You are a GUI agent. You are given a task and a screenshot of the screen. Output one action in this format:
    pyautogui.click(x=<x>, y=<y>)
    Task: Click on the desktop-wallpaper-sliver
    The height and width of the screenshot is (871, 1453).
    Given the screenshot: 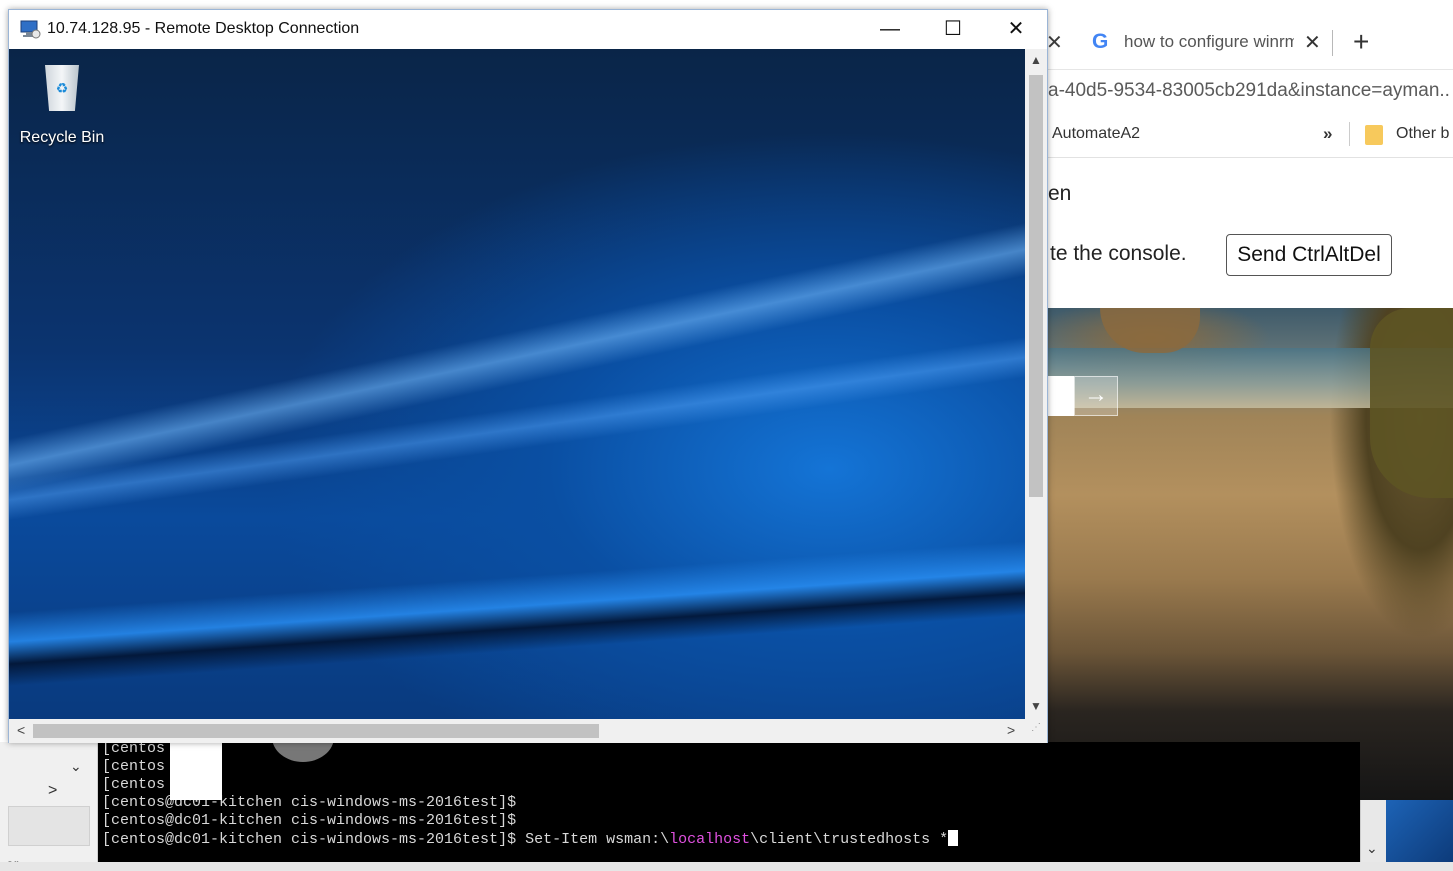 What is the action you would take?
    pyautogui.click(x=1419, y=831)
    